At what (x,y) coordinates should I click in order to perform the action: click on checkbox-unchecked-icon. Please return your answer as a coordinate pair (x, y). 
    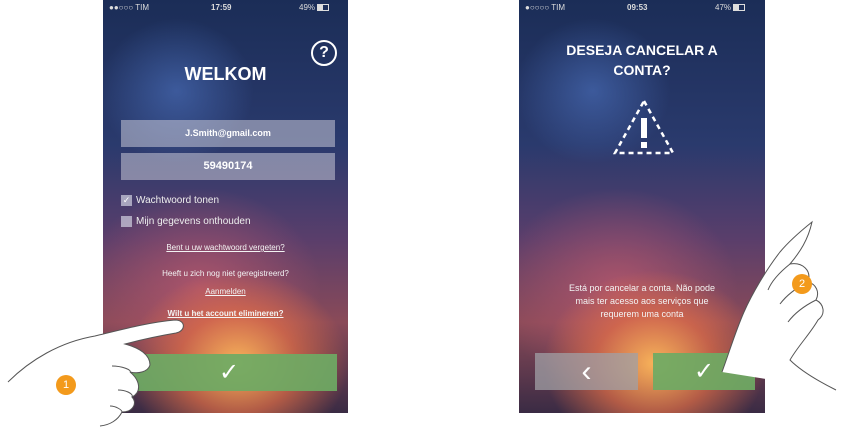
    Looking at the image, I should click on (126, 221).